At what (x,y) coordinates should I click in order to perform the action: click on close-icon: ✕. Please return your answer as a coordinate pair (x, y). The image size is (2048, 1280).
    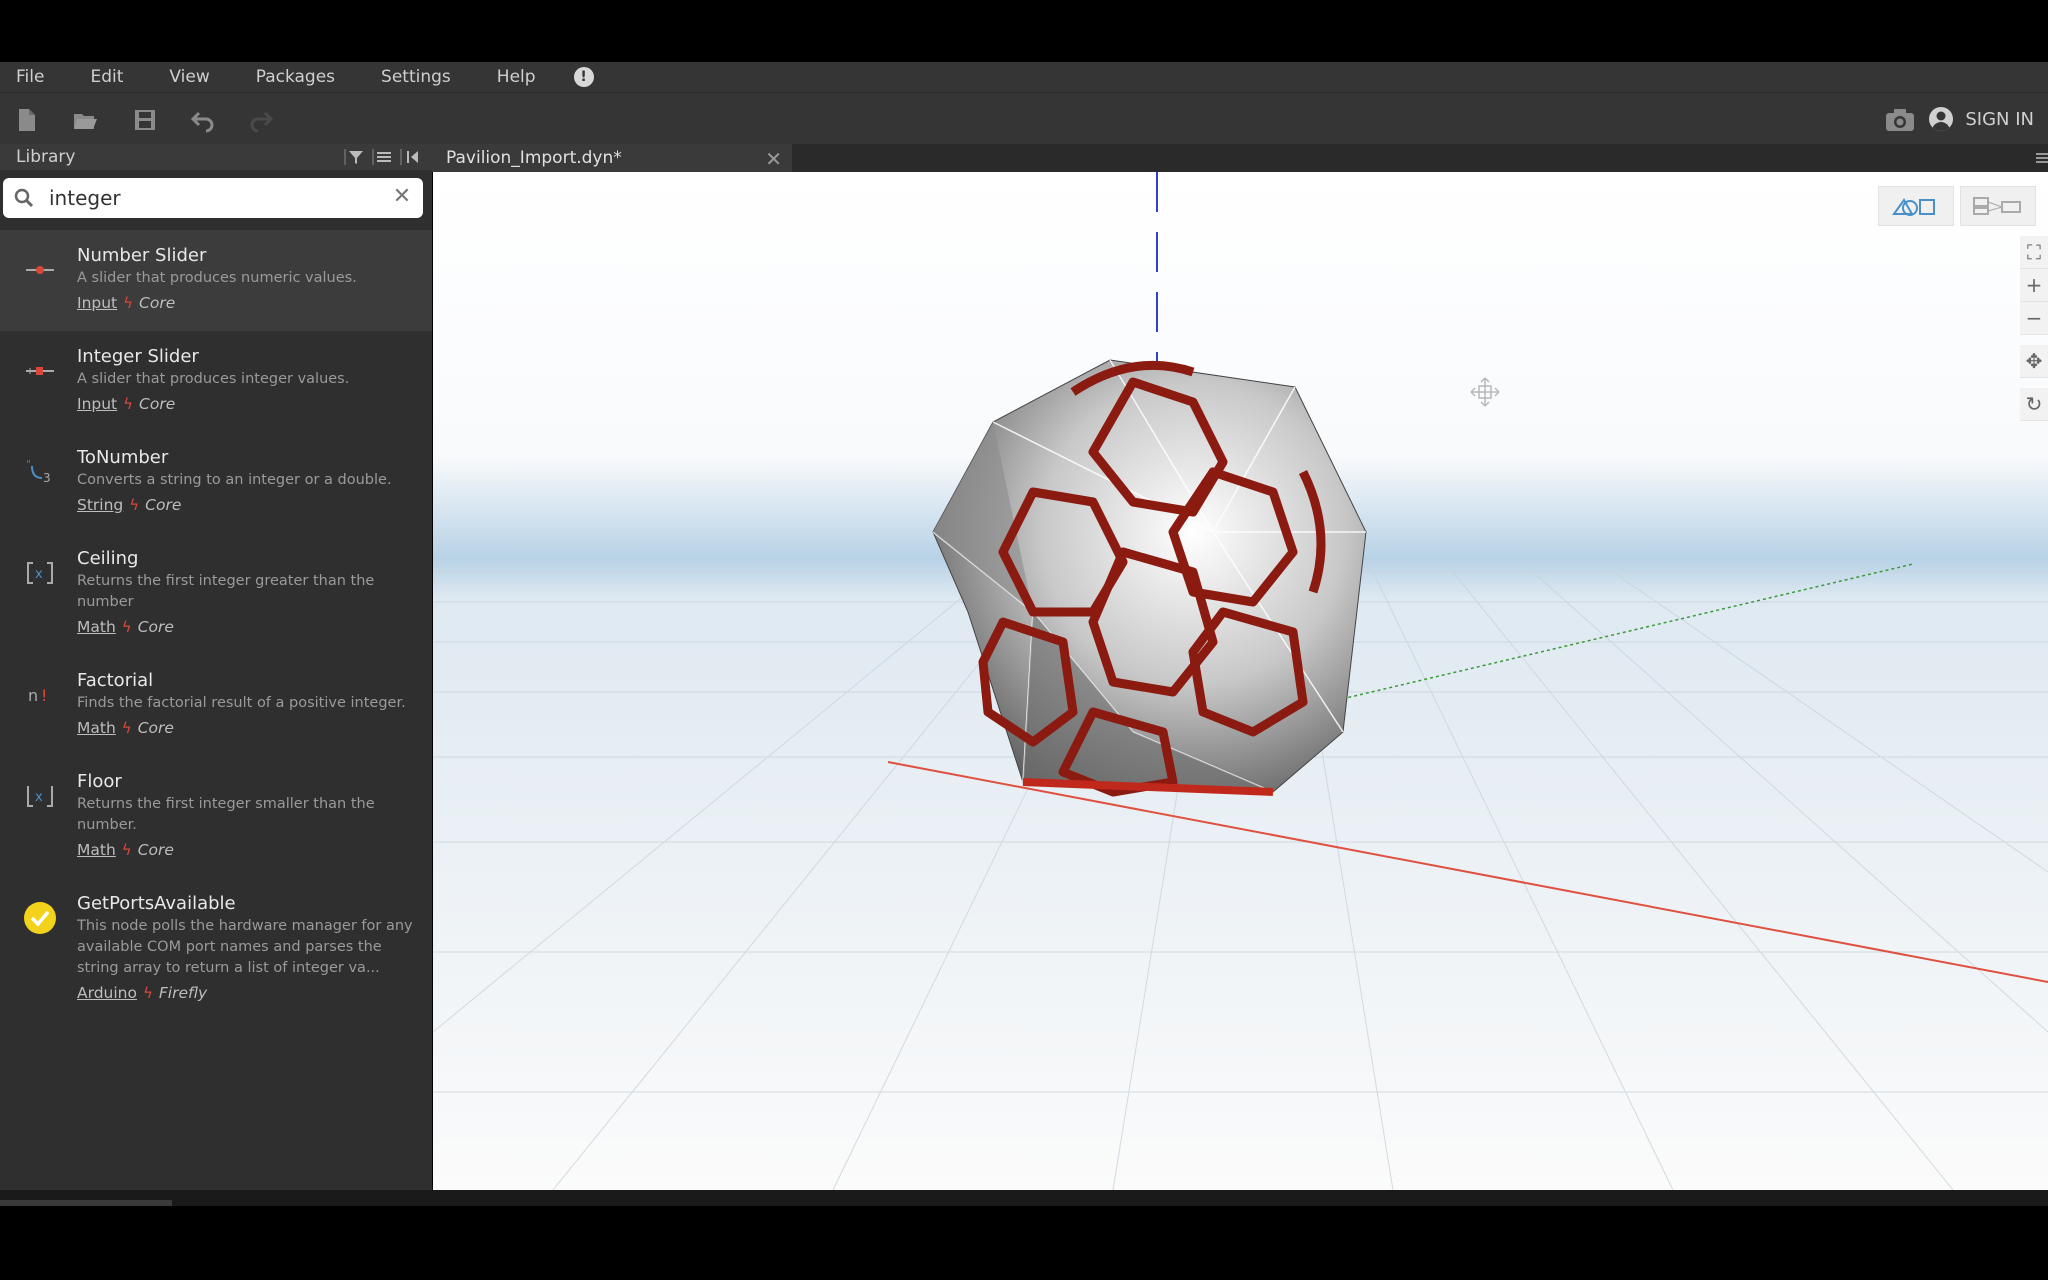
    Looking at the image, I should click on (773, 159).